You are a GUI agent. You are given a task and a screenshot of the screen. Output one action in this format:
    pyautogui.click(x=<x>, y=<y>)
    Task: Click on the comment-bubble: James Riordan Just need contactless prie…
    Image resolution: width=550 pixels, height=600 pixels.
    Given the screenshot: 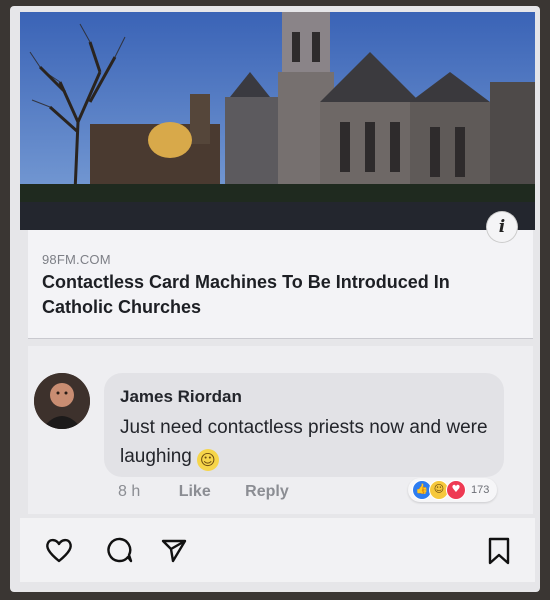 What is the action you would take?
    pyautogui.click(x=304, y=425)
    